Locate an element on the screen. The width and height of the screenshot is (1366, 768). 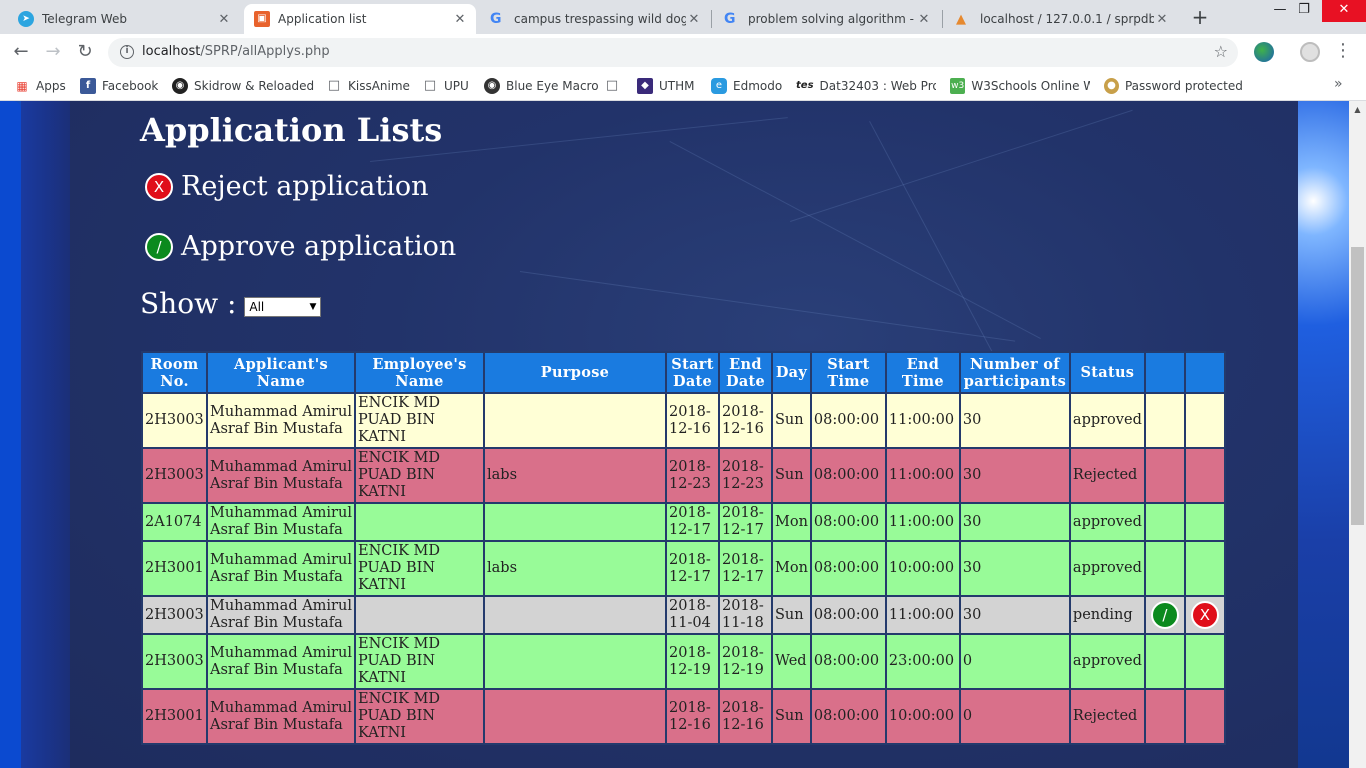
bookmark-skidrow: ◉ Skidrow & Reloaded is located at coordinates (244, 86).